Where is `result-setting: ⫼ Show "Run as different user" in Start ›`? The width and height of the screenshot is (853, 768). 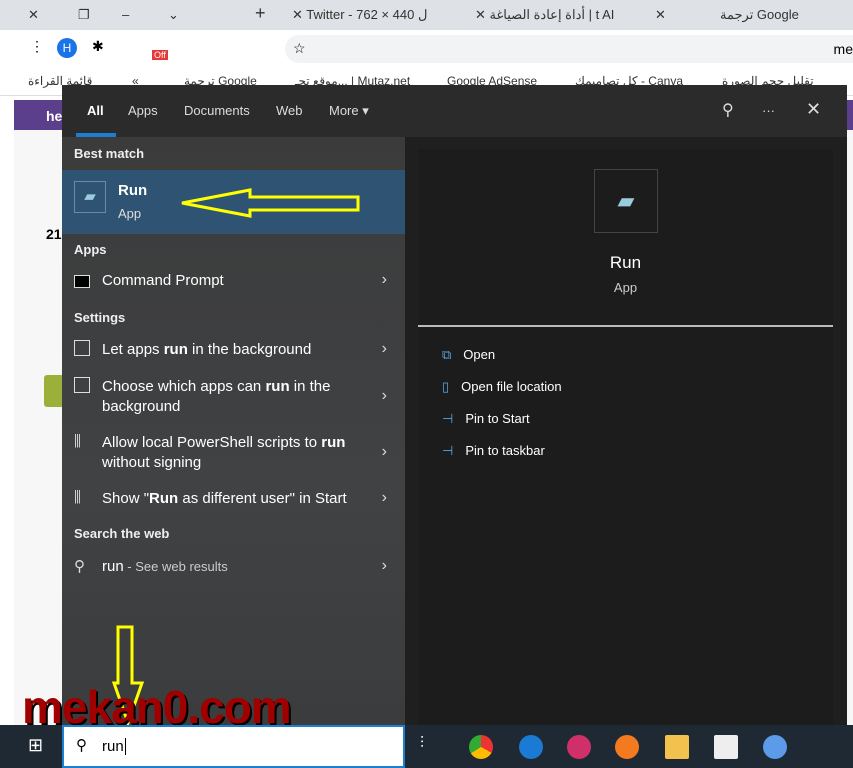
result-setting: ⫼ Show "Run as different user" in Start › is located at coordinates (233, 501).